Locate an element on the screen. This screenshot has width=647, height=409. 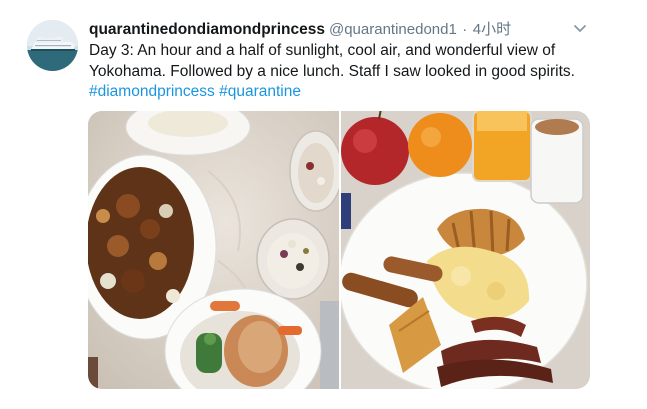
hashtag-line: #diamondprincess #quarantine is located at coordinates (354, 92).